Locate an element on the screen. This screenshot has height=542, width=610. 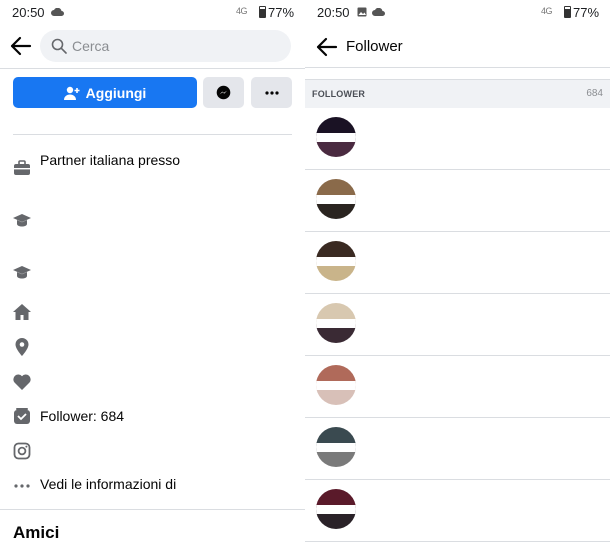
work-info-text: Partner italiana presso is located at coordinates (110, 160).